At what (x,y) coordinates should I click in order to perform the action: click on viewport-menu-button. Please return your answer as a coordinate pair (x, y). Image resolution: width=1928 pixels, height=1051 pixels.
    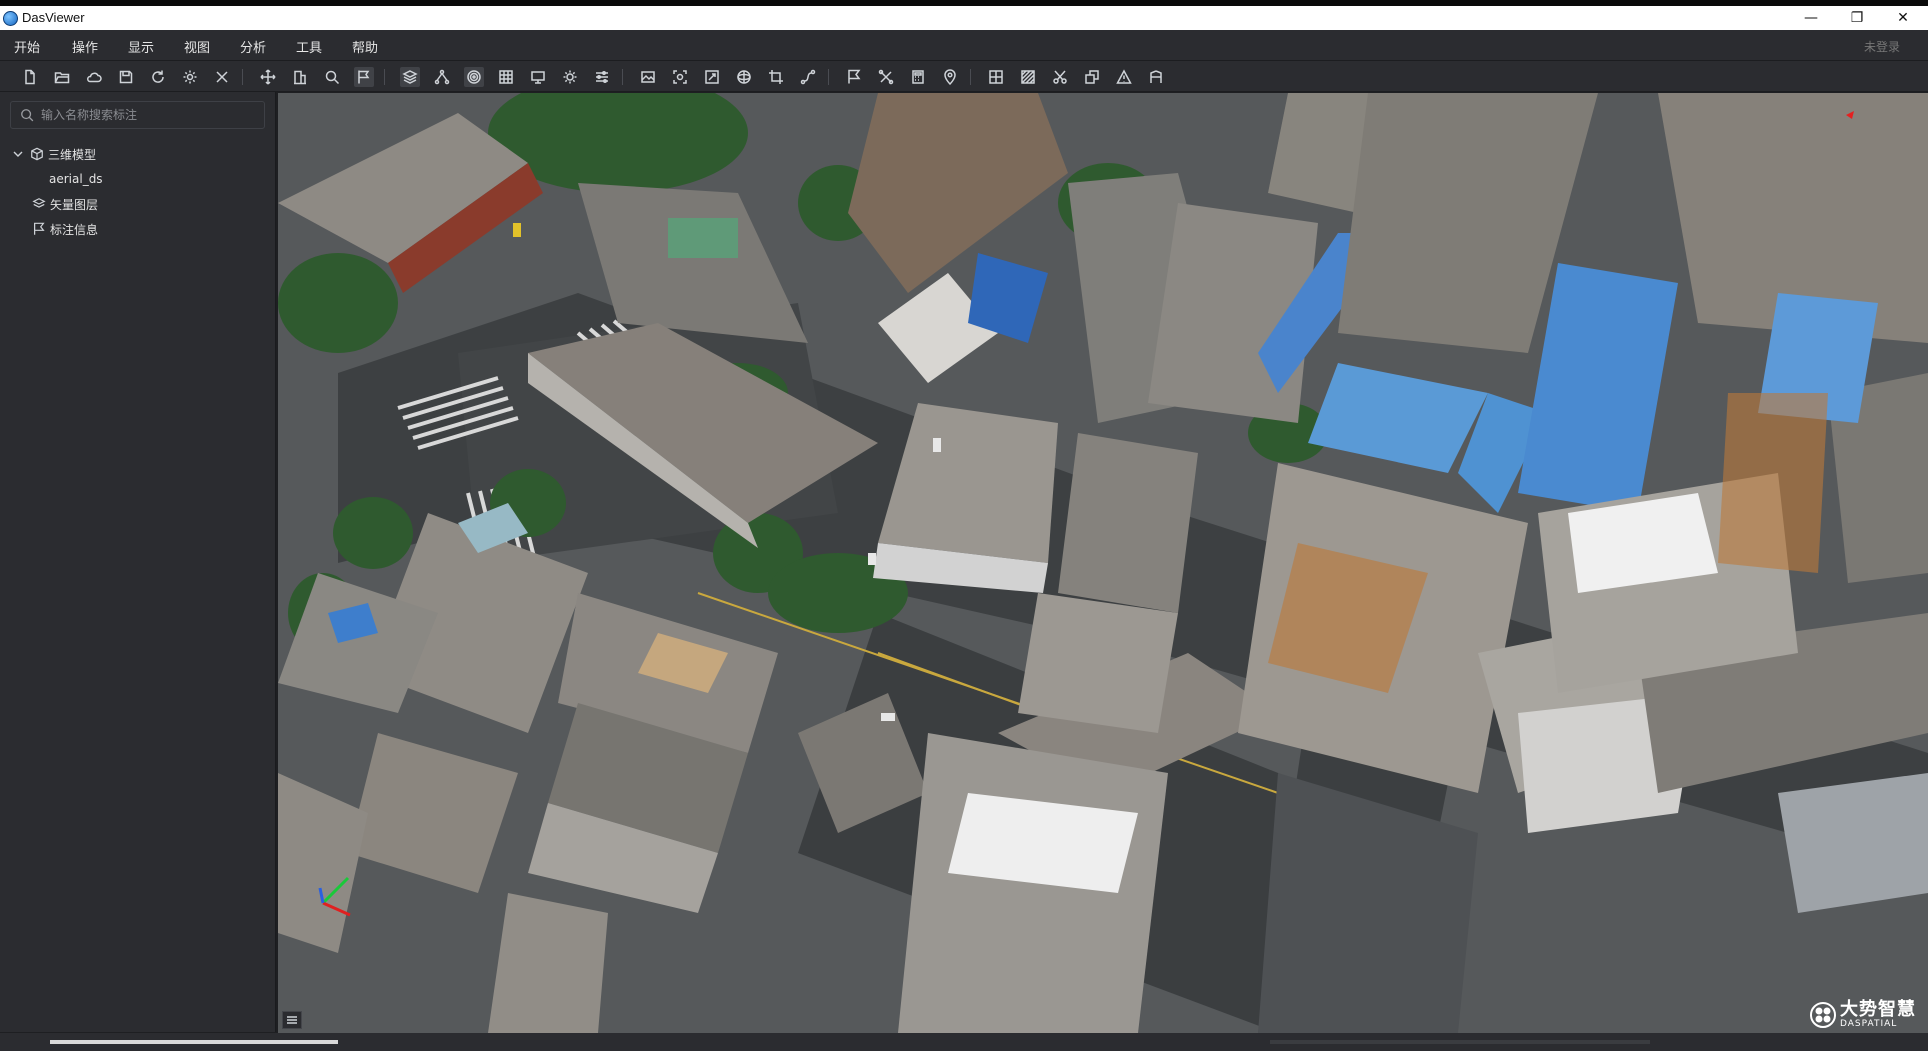
    Looking at the image, I should click on (292, 1020).